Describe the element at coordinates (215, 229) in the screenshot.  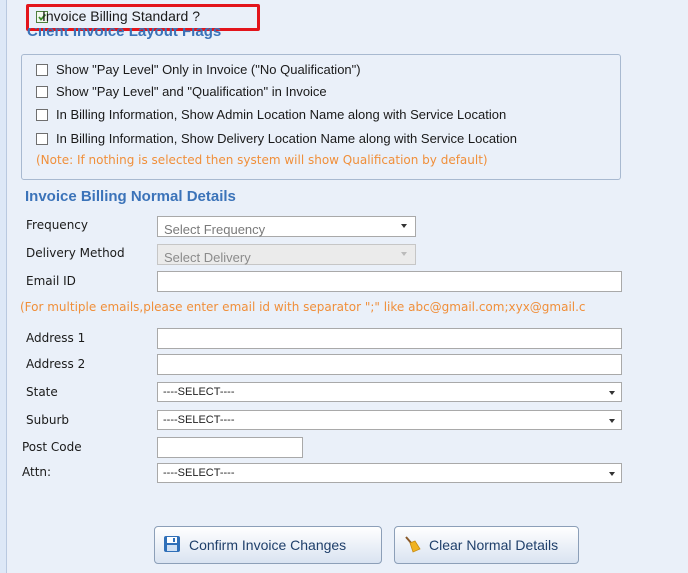
I see `frequency-value: Select Frequency` at that location.